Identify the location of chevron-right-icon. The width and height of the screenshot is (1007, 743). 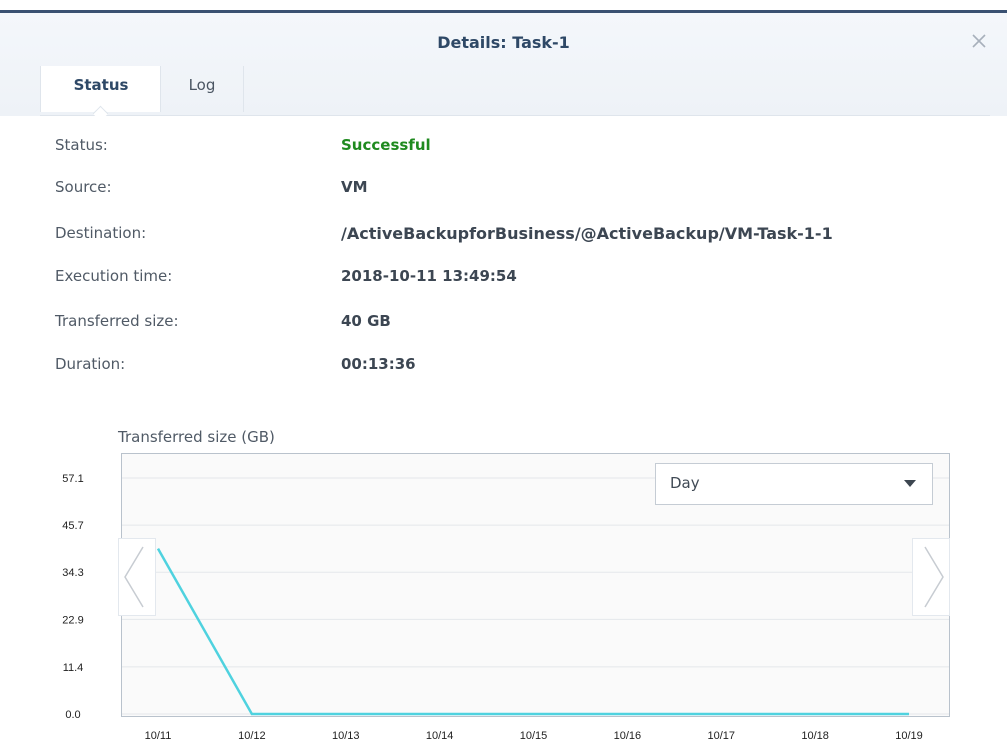
(934, 577).